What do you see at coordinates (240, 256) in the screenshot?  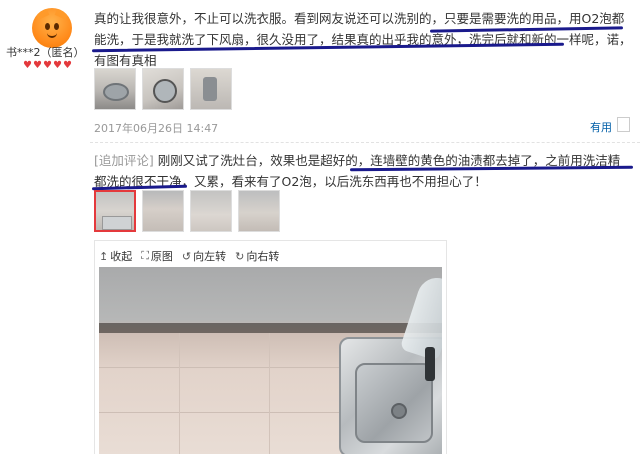 I see `rotate-right-icon: ↻` at bounding box center [240, 256].